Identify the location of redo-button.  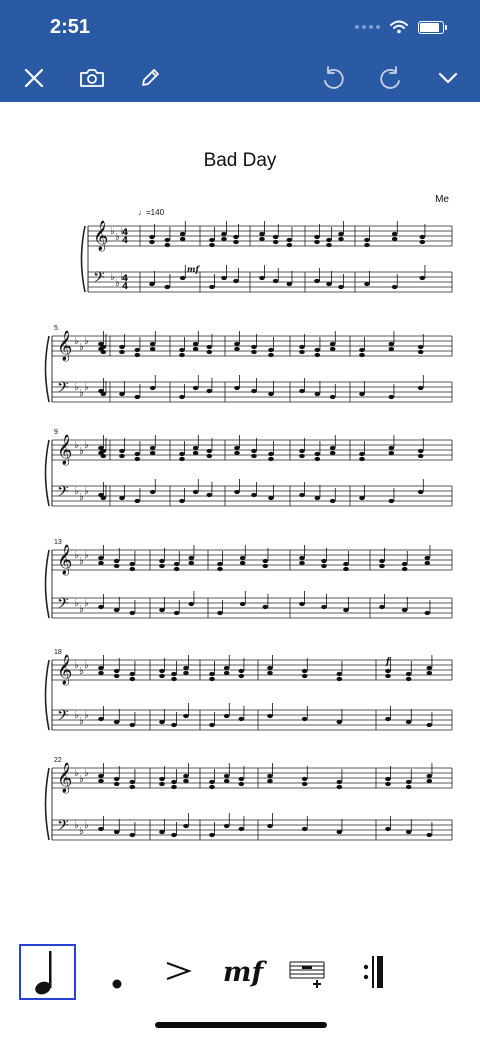
(391, 78).